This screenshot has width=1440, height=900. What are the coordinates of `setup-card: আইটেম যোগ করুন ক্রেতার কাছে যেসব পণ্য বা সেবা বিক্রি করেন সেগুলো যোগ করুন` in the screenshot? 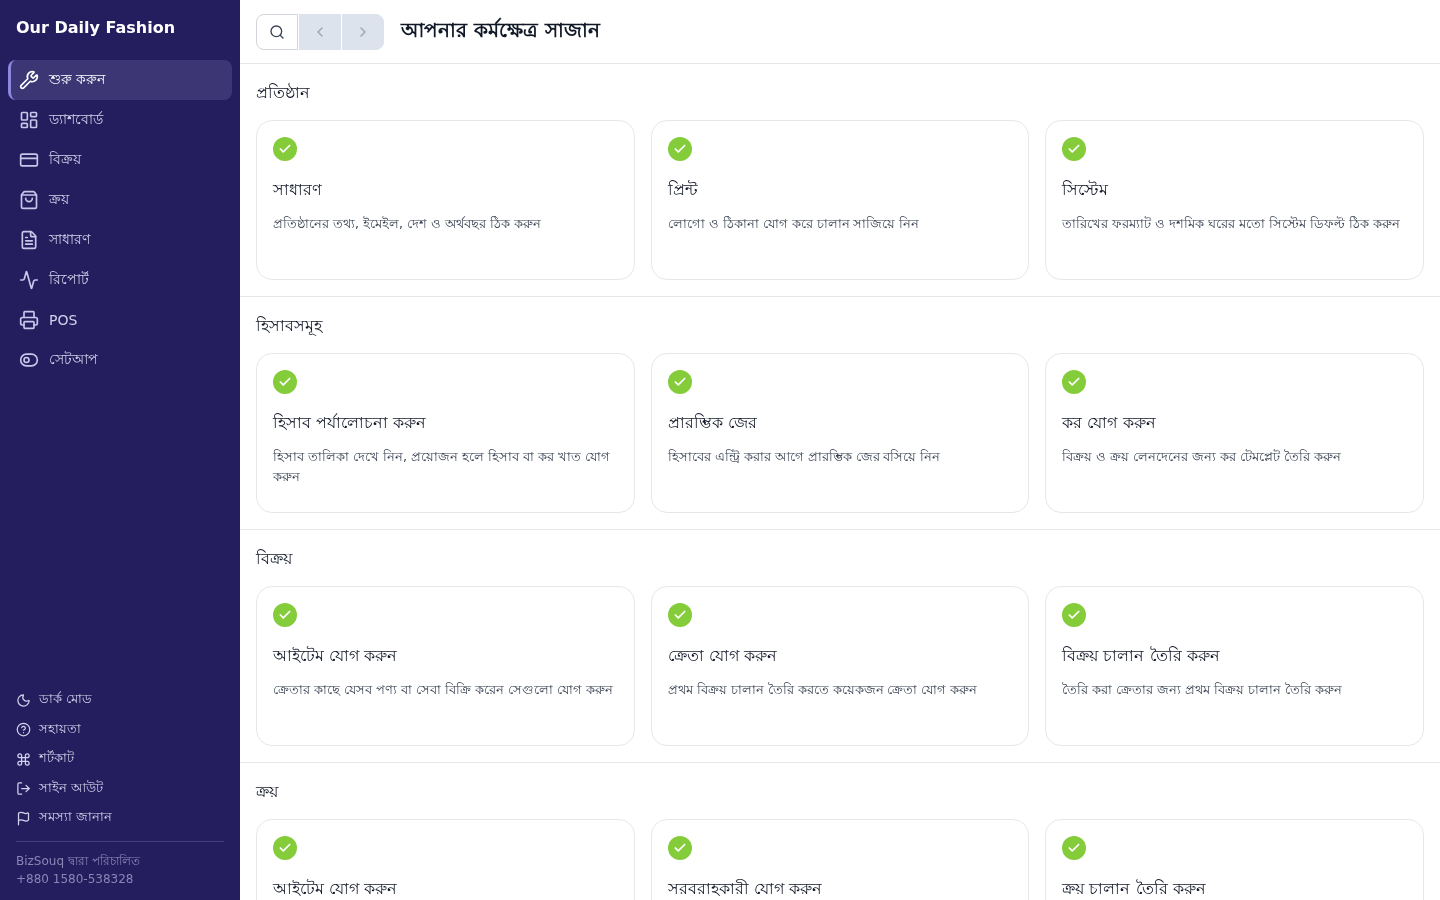 It's located at (445, 666).